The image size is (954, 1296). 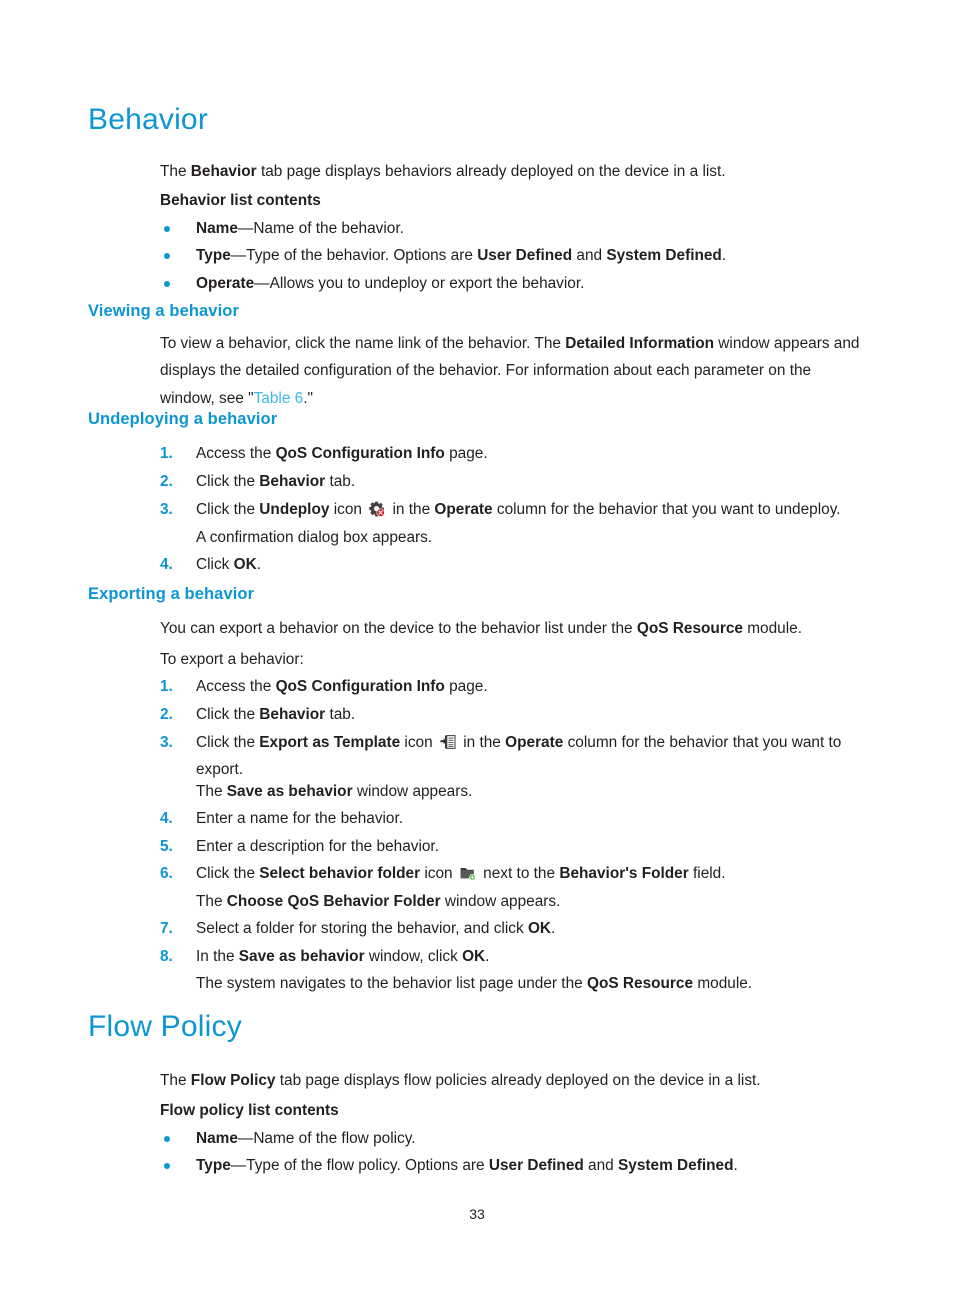 What do you see at coordinates (418, 742) in the screenshot?
I see `text-fragment: icon` at bounding box center [418, 742].